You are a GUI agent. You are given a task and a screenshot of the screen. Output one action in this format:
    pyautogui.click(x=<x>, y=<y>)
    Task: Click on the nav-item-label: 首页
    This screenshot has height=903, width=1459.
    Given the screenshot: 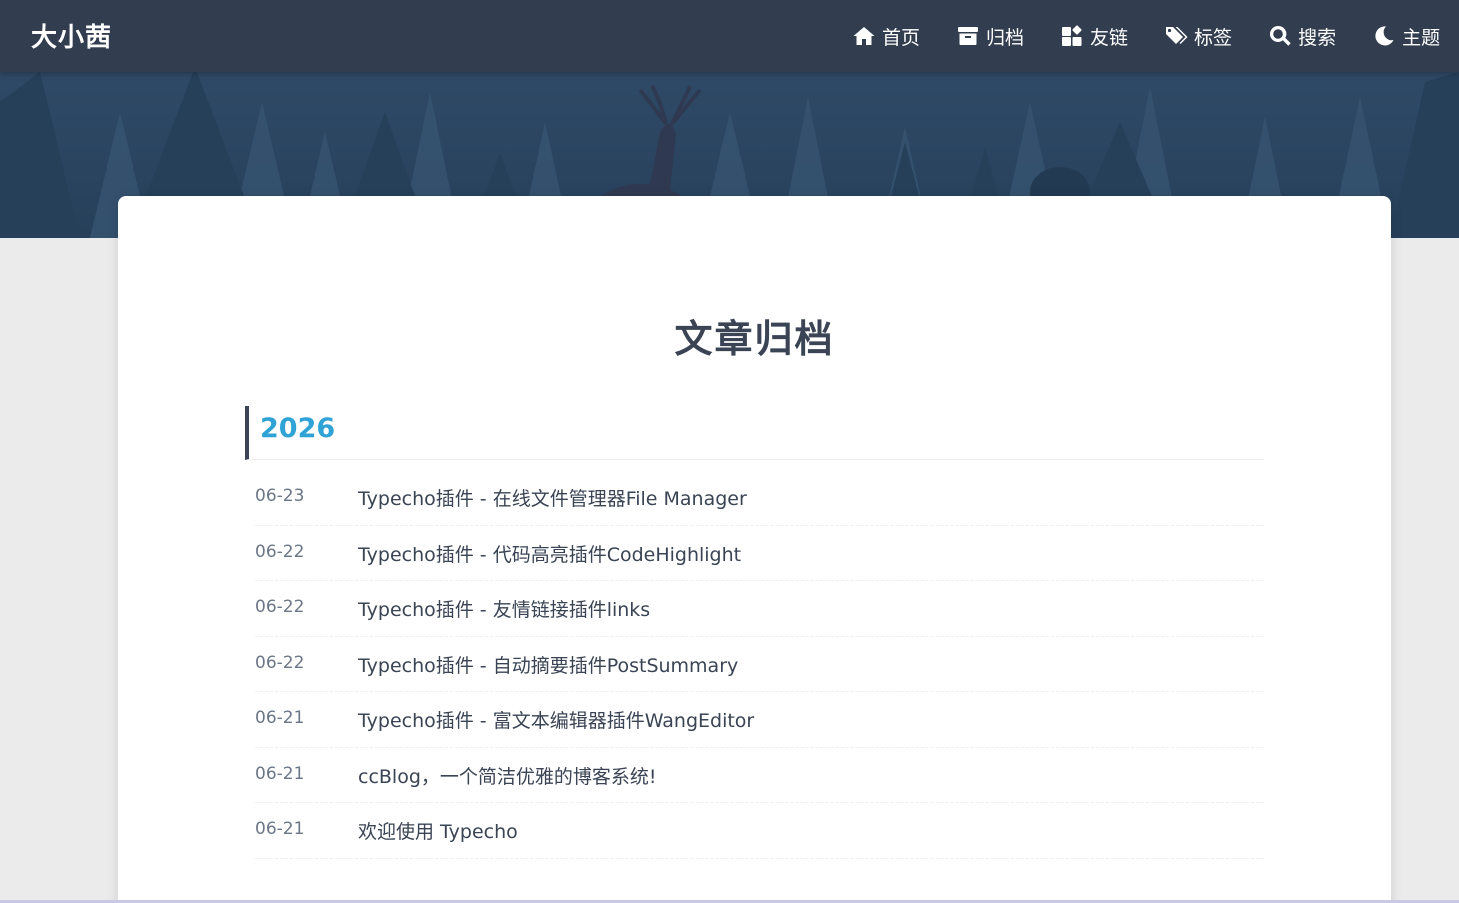 What is the action you would take?
    pyautogui.click(x=901, y=37)
    